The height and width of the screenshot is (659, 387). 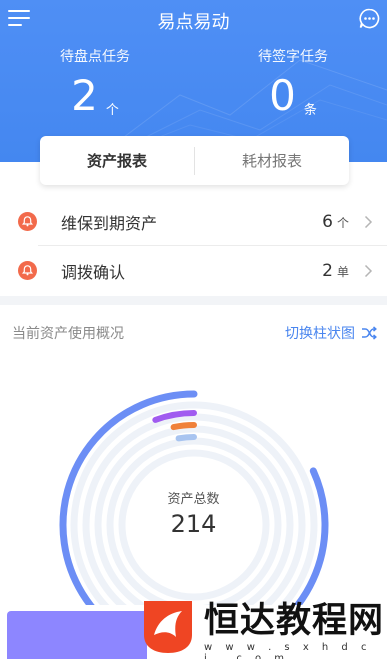 What do you see at coordinates (117, 160) in the screenshot?
I see `tab-asset-report: 资产报表` at bounding box center [117, 160].